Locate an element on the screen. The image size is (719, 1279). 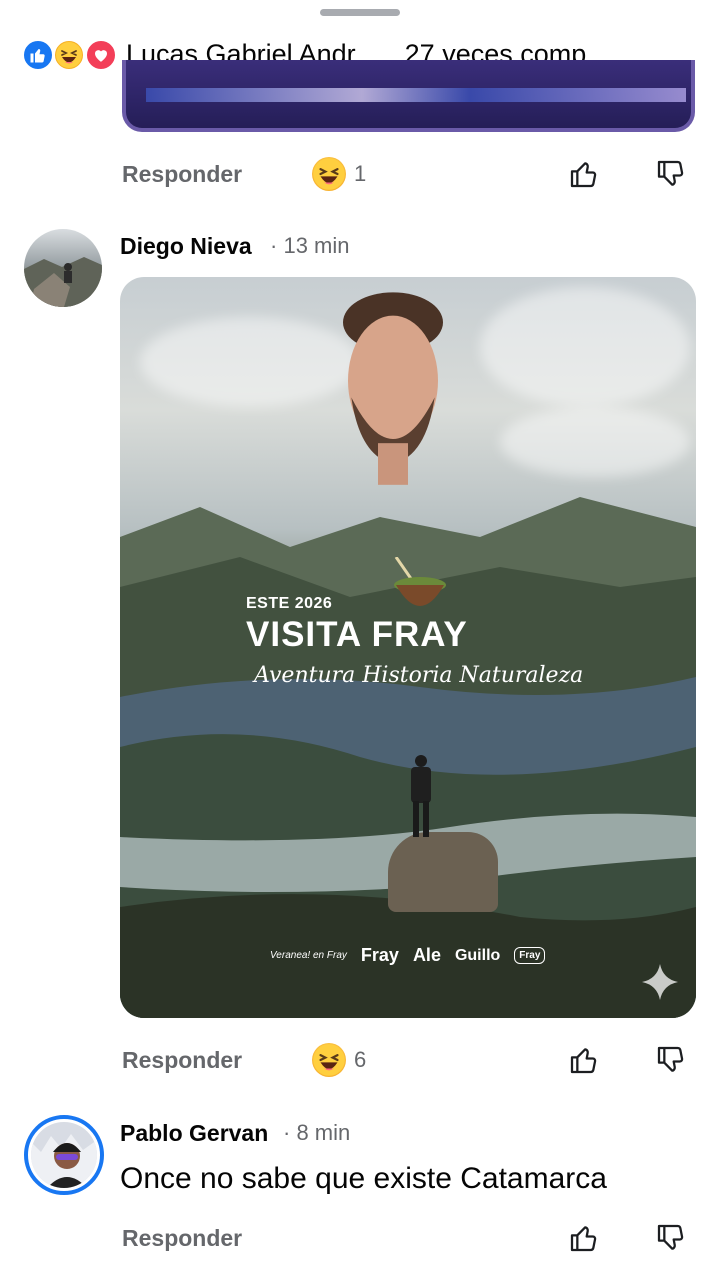
commenter-name: Pablo Gervan is located at coordinates (194, 1133).